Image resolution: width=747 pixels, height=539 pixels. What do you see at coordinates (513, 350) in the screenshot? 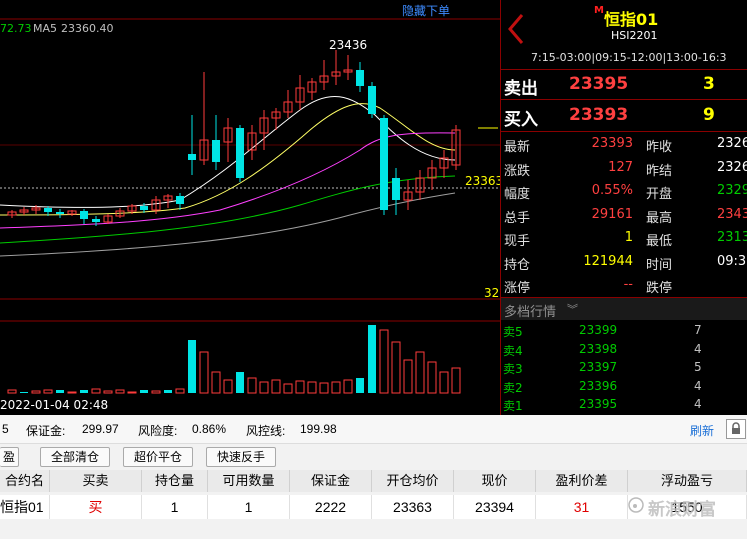
I see `depth-label: 卖4` at bounding box center [513, 350].